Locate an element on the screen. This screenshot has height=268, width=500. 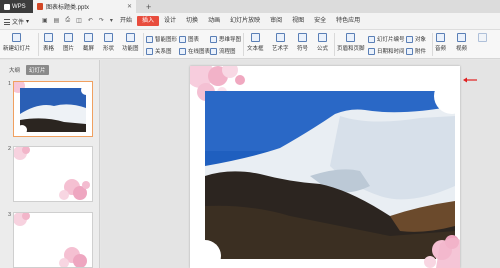
tab-transitions: 切换 is located at coordinates (192, 21).